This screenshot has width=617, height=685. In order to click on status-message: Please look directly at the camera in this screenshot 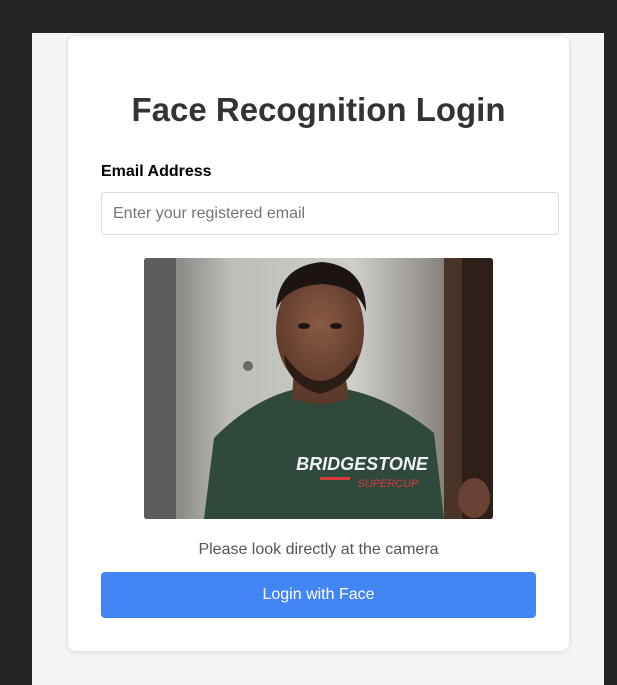, I will do `click(318, 549)`.